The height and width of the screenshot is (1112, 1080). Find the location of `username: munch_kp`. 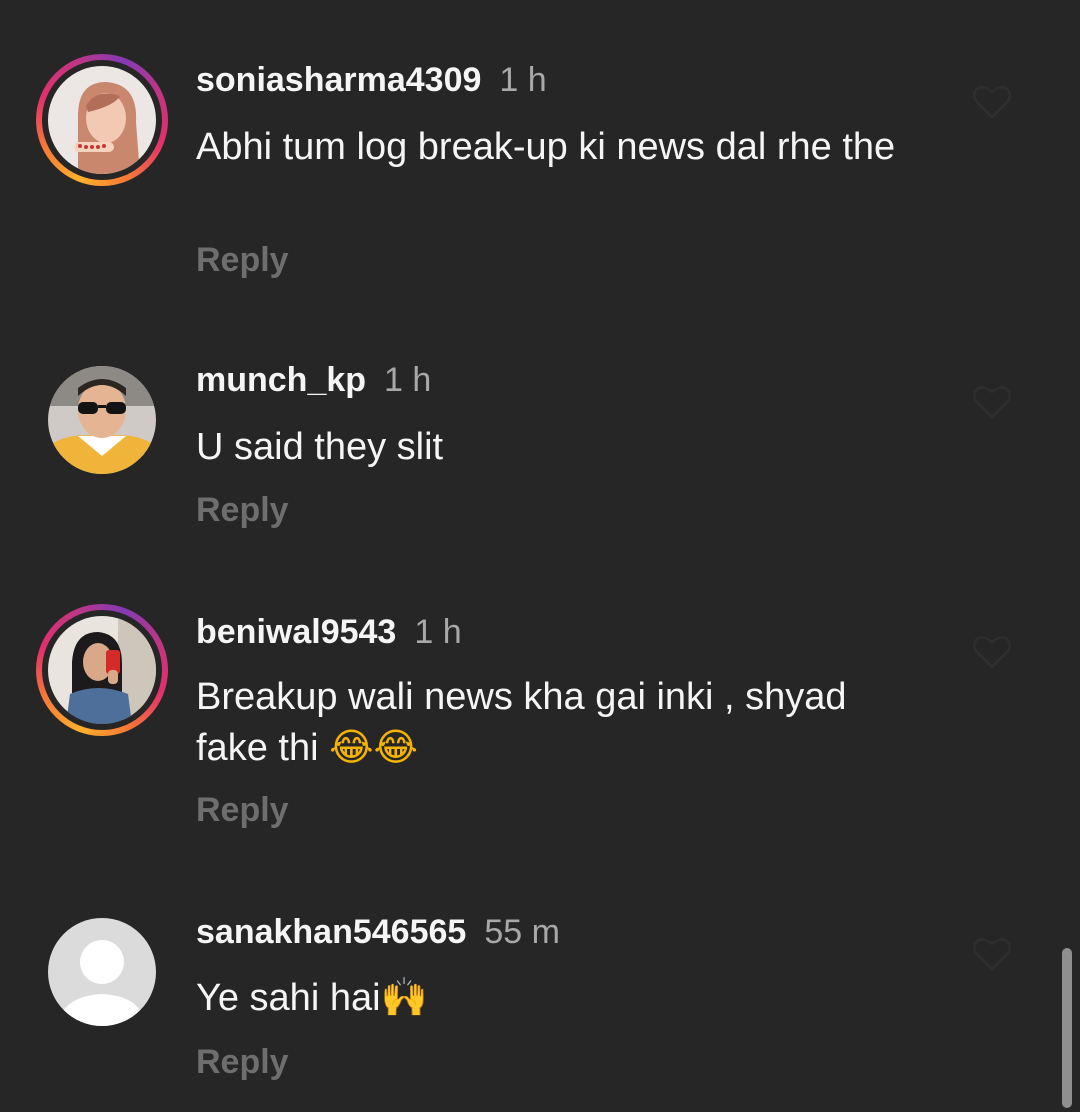

username: munch_kp is located at coordinates (281, 380).